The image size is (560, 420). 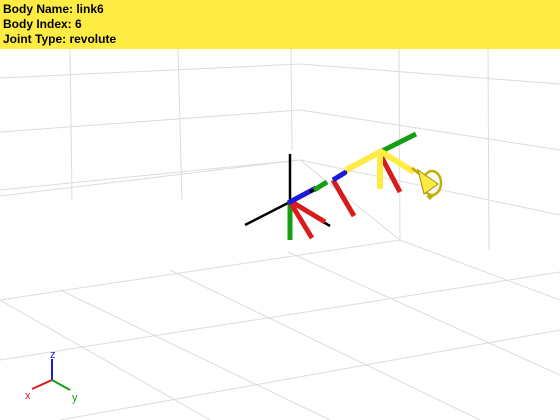 What do you see at coordinates (53, 355) in the screenshot?
I see `triad-z-label: z` at bounding box center [53, 355].